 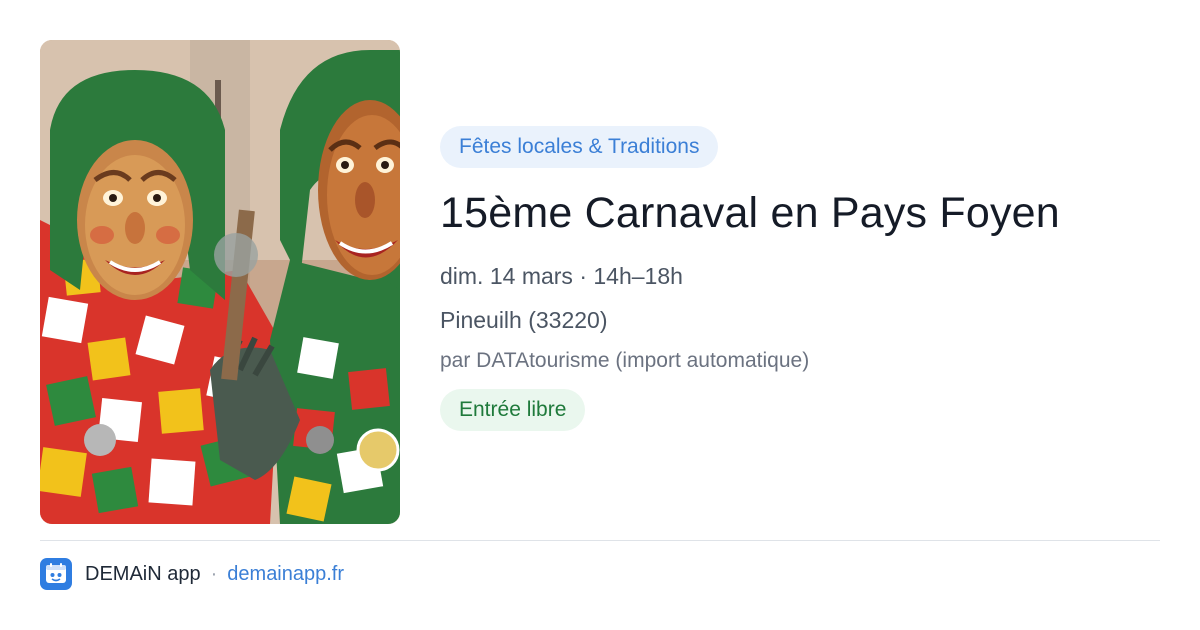 I want to click on demain-app-logo-icon, so click(x=56, y=574).